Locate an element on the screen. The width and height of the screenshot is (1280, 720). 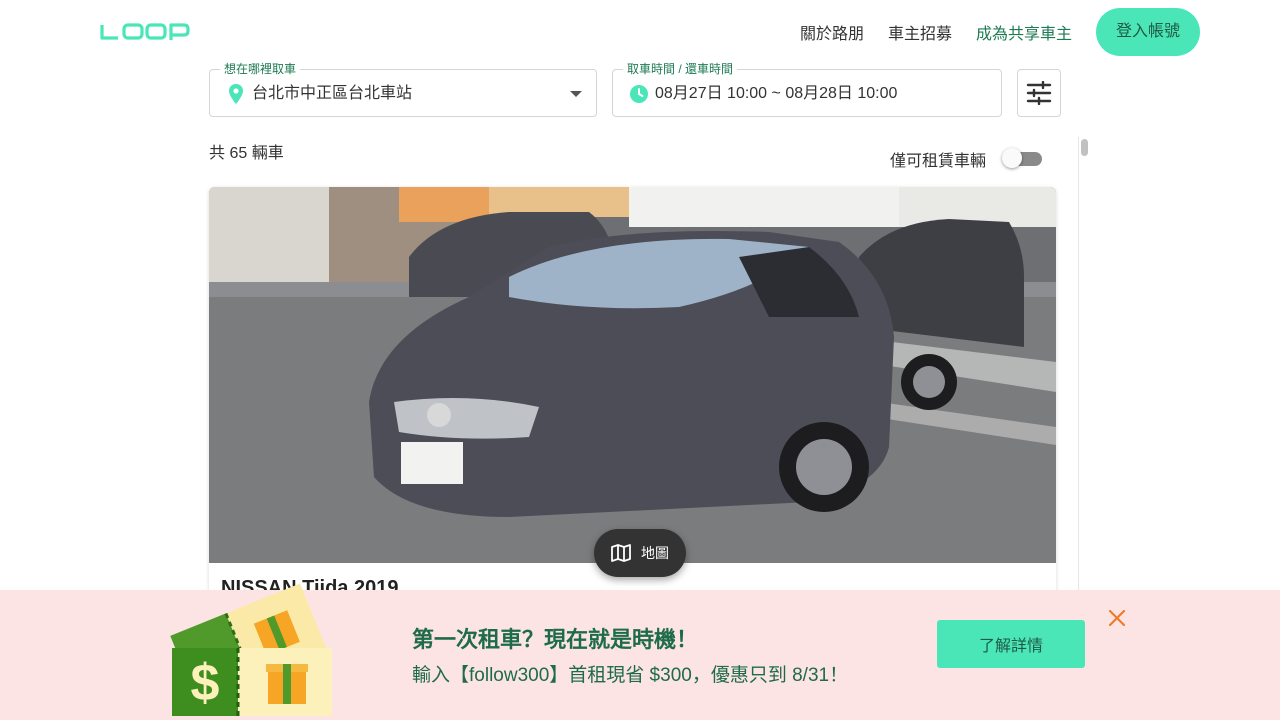
sliders-icon is located at coordinates (1039, 93).